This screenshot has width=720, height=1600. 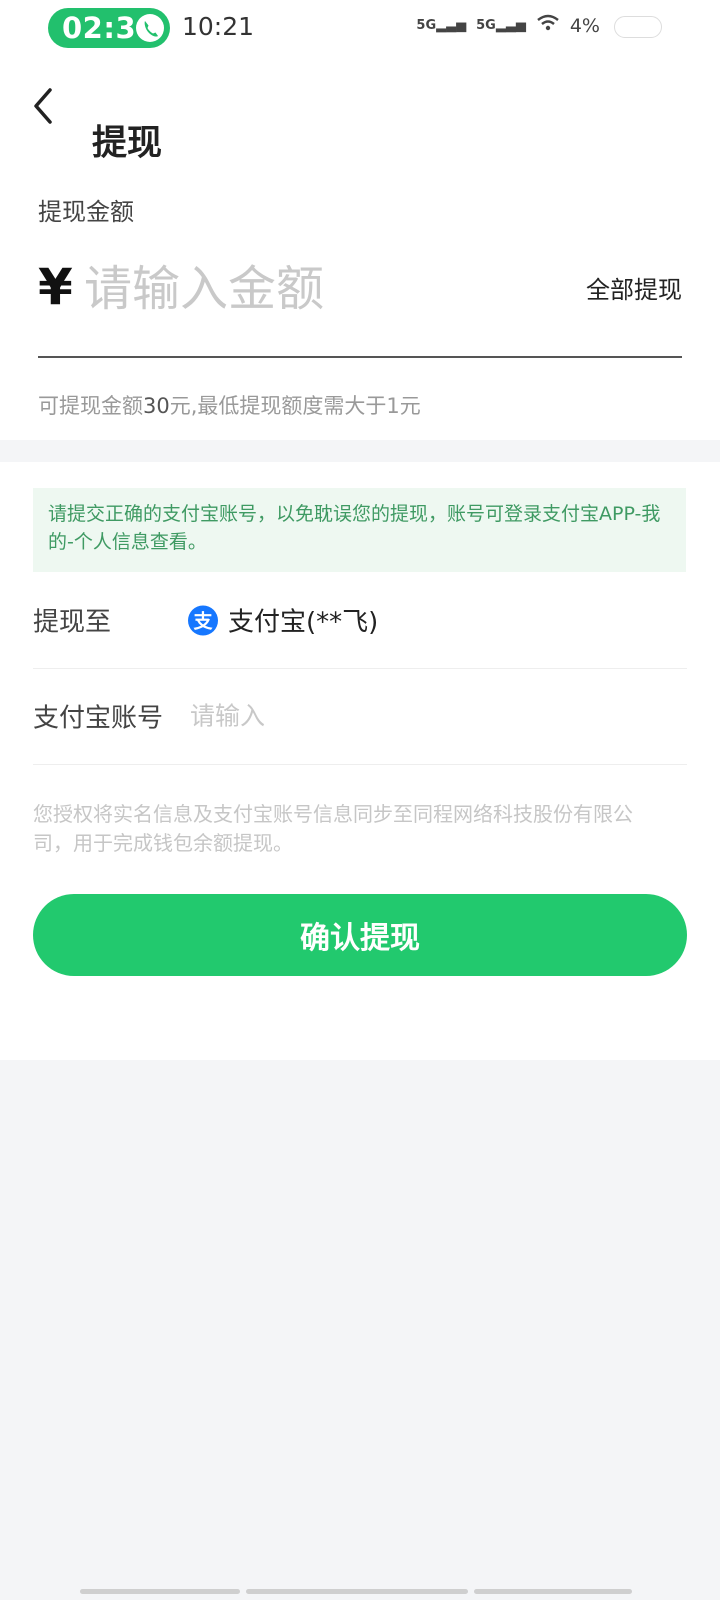 I want to click on status-time: 10:21, so click(x=218, y=26).